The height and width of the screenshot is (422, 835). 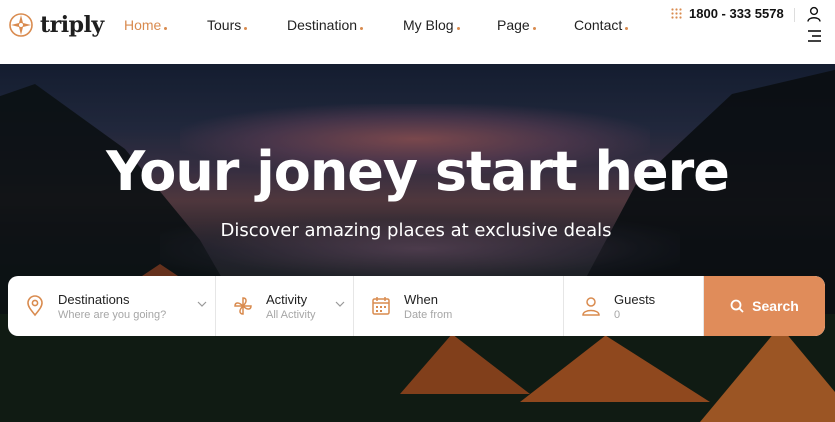 I want to click on activity-field: Activity All Activity, so click(x=285, y=306).